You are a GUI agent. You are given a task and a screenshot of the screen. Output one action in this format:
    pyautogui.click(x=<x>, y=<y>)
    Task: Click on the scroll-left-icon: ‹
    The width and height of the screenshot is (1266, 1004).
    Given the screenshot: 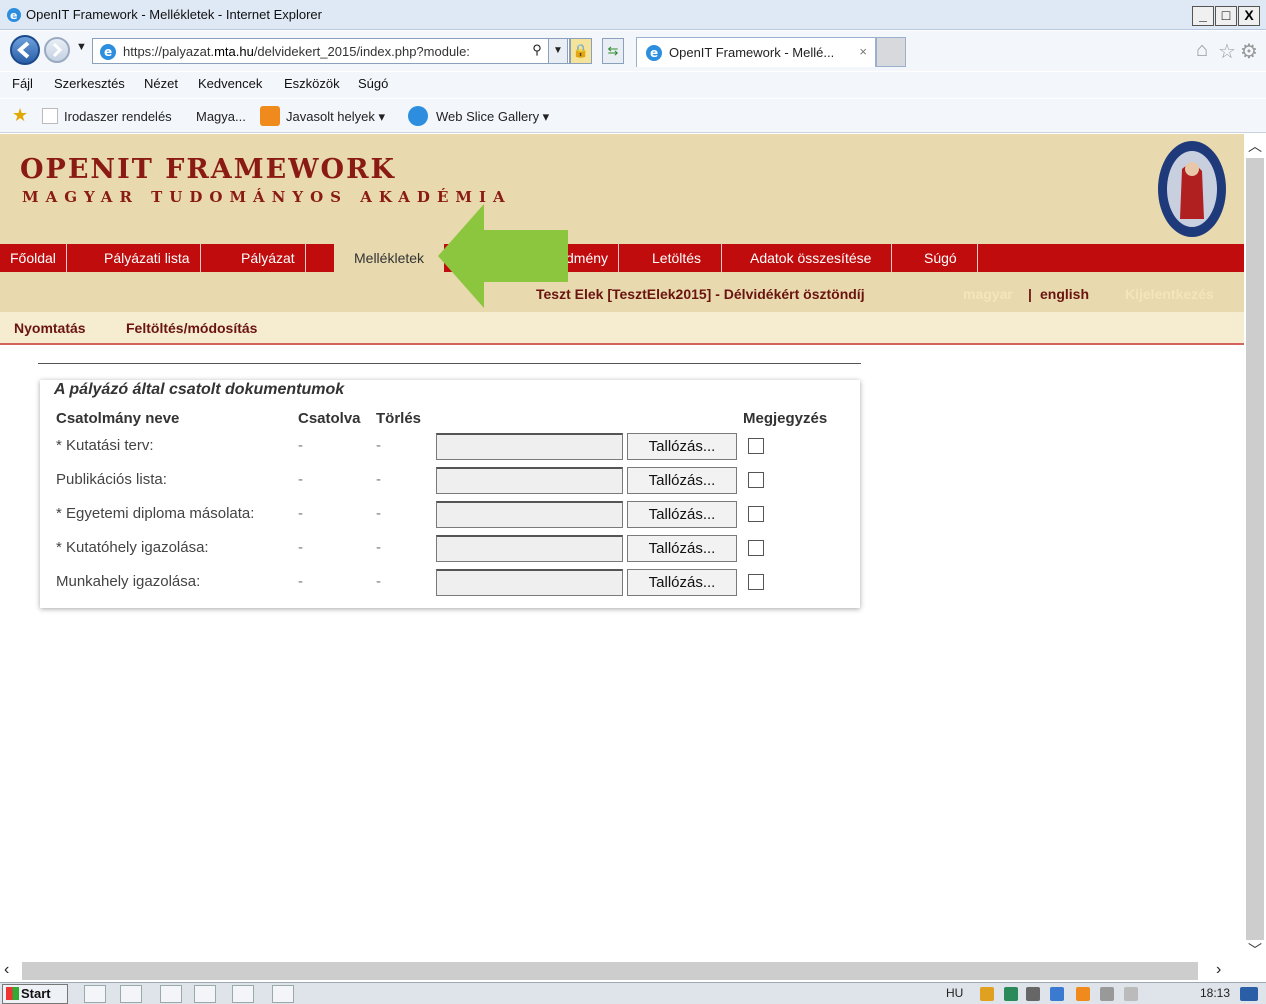 What is the action you would take?
    pyautogui.click(x=6, y=970)
    